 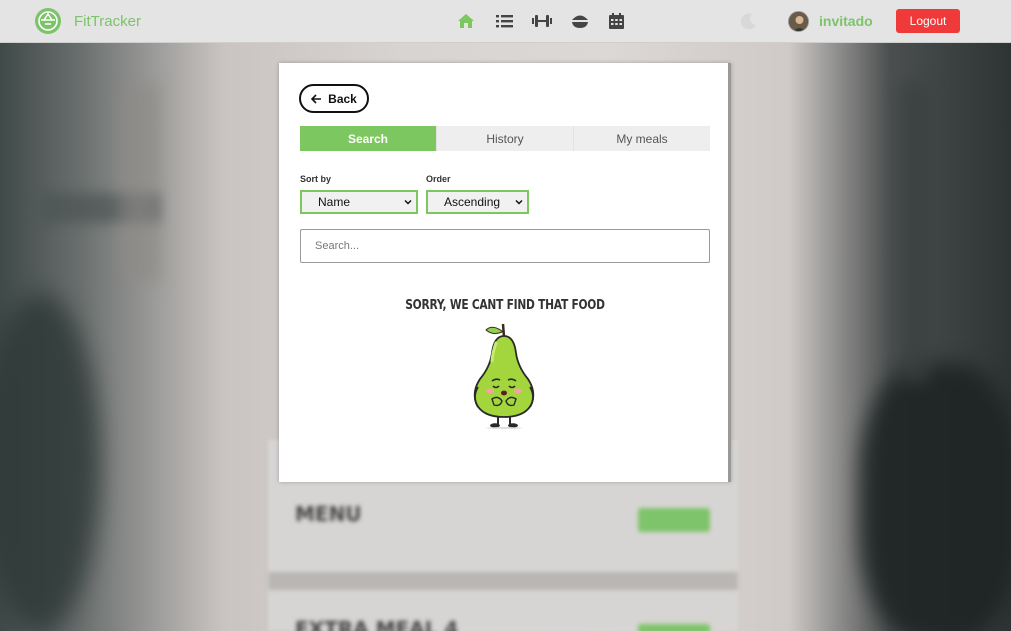 I want to click on avatar, so click(x=798, y=21).